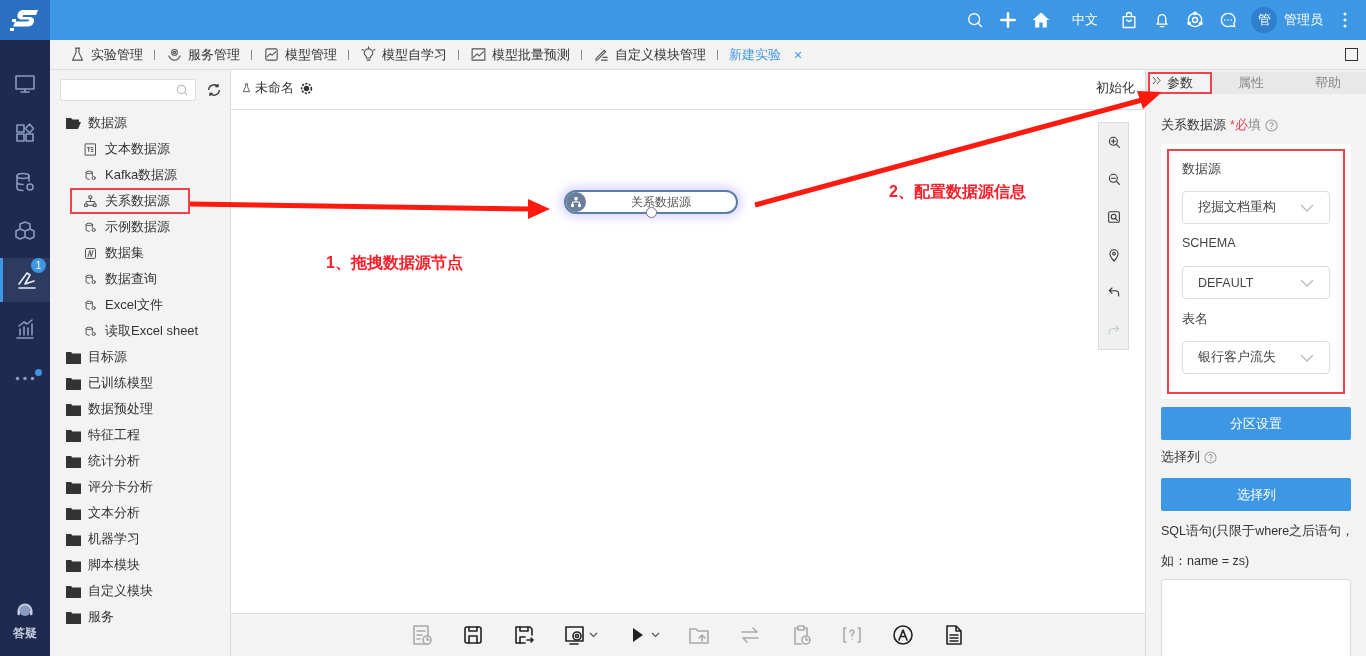 The height and width of the screenshot is (656, 1366). What do you see at coordinates (25, 378) in the screenshot?
I see `more-icon` at bounding box center [25, 378].